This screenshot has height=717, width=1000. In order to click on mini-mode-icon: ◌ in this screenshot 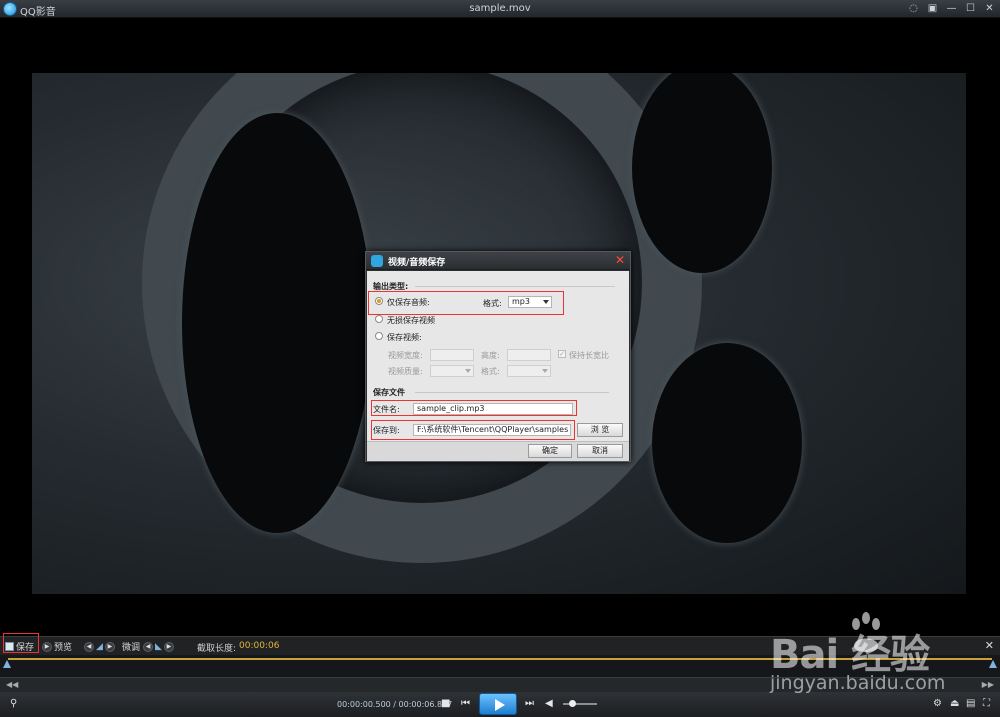, I will do `click(913, 8)`.